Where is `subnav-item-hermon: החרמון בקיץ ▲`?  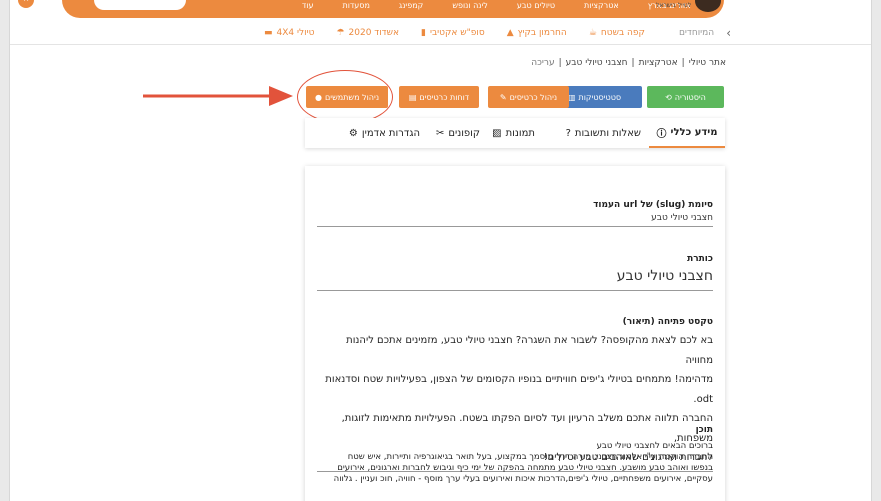 subnav-item-hermon: החרמון בקיץ ▲ is located at coordinates (537, 33).